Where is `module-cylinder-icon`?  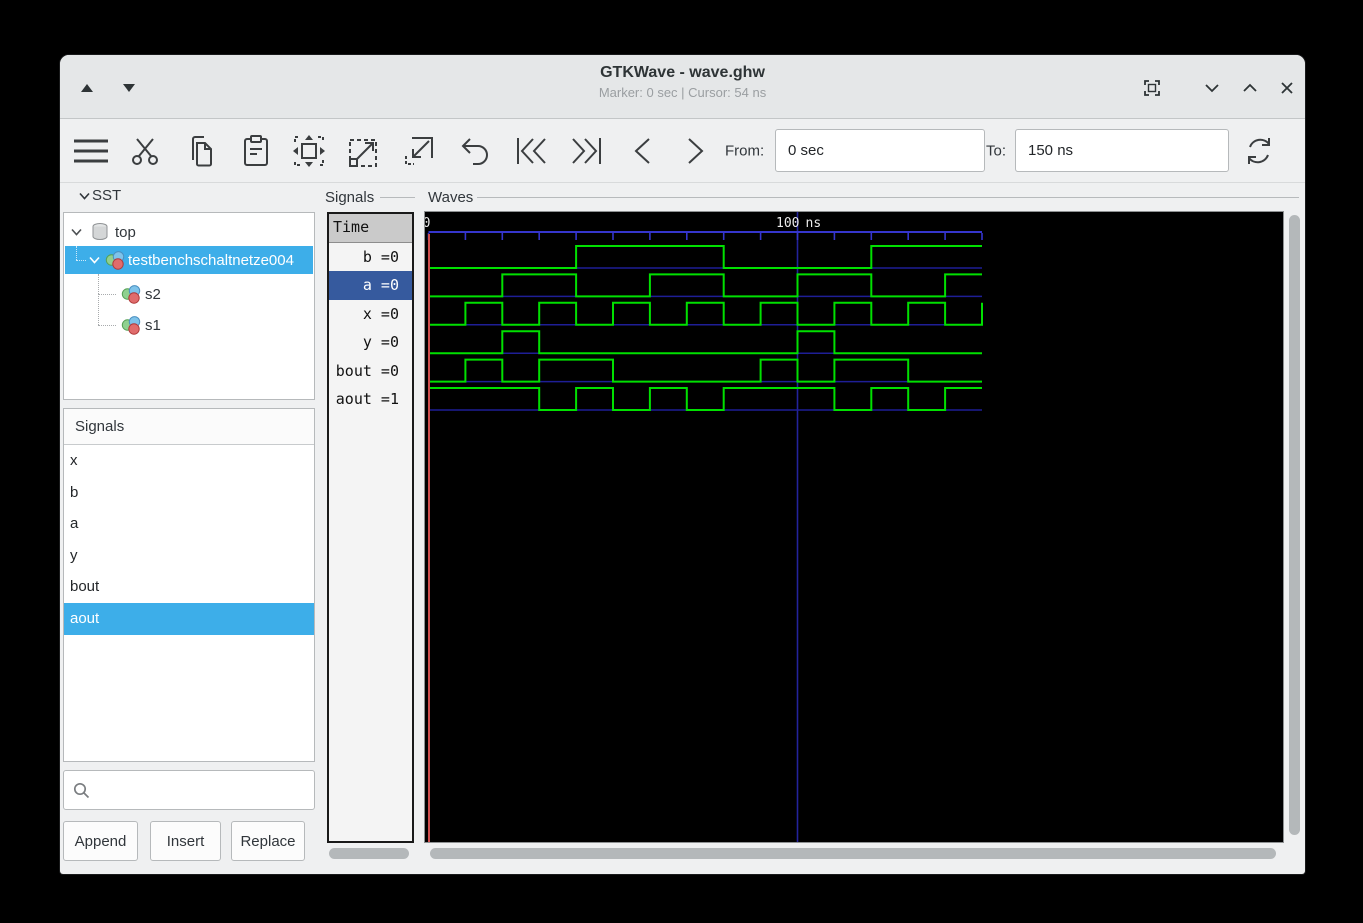 module-cylinder-icon is located at coordinates (100, 232).